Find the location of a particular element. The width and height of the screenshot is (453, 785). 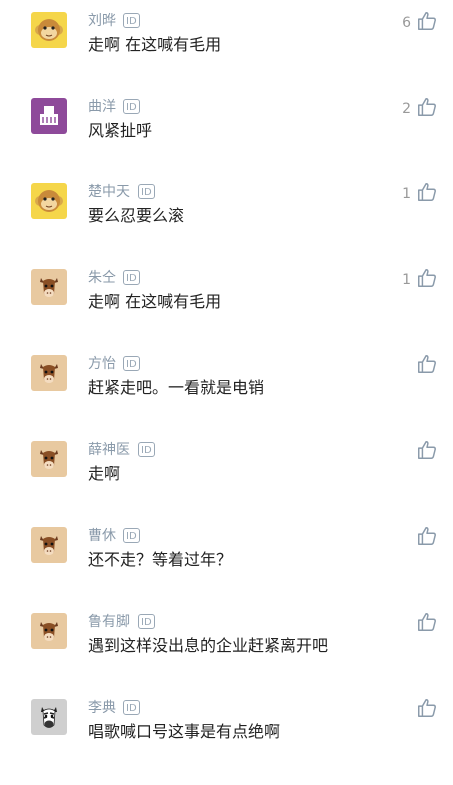

comment-text: 走啊 is located at coordinates (104, 473).